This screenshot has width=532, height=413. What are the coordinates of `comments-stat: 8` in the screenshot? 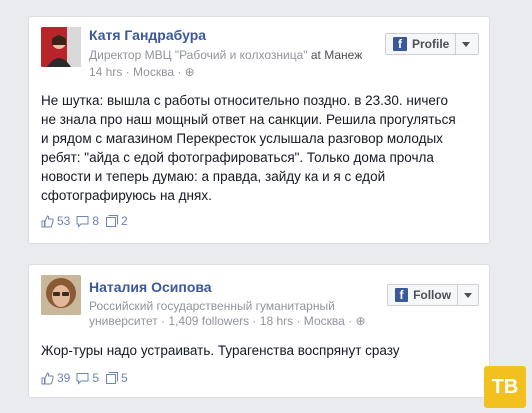 It's located at (87, 221).